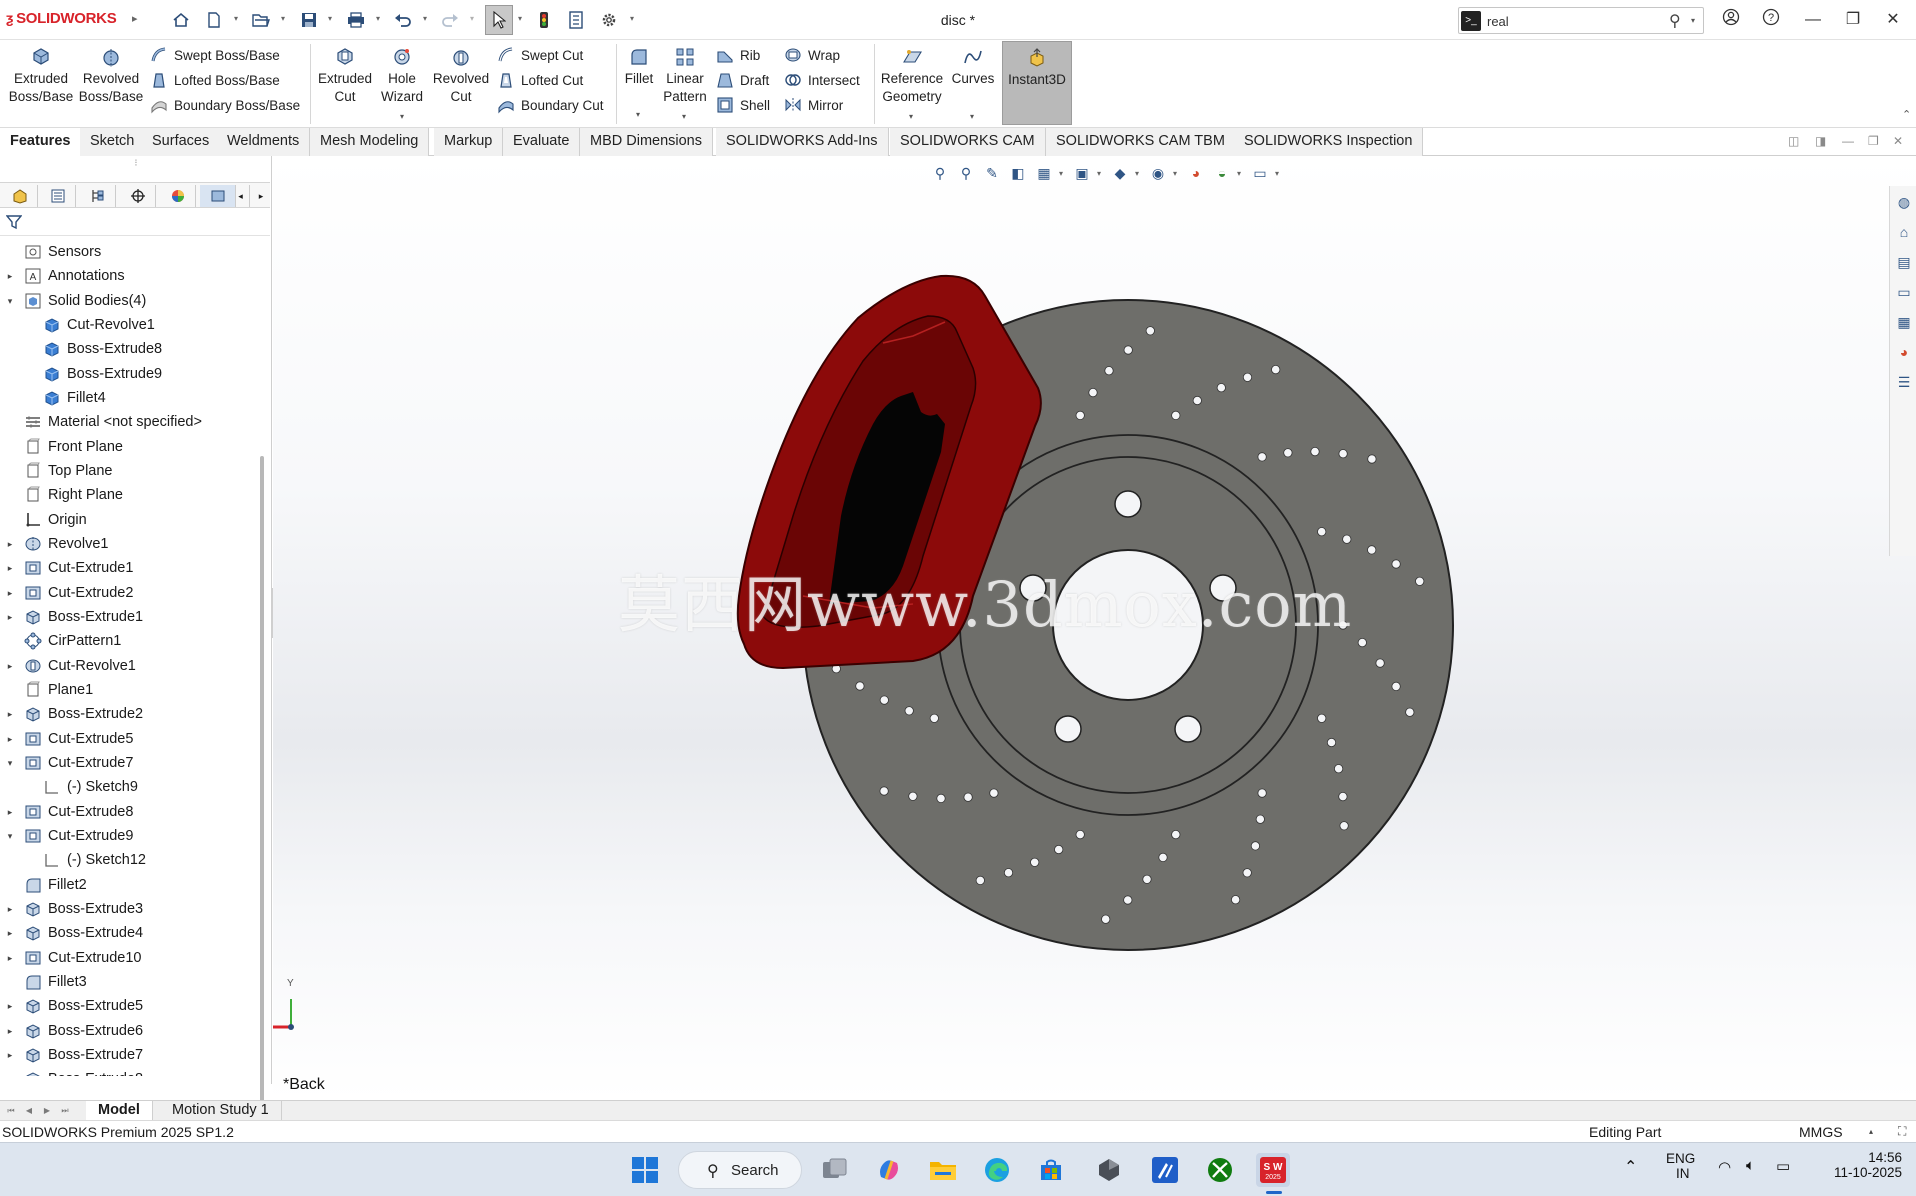  Describe the element at coordinates (1898, 141) in the screenshot. I see `doc-close-icon: ✕` at that location.